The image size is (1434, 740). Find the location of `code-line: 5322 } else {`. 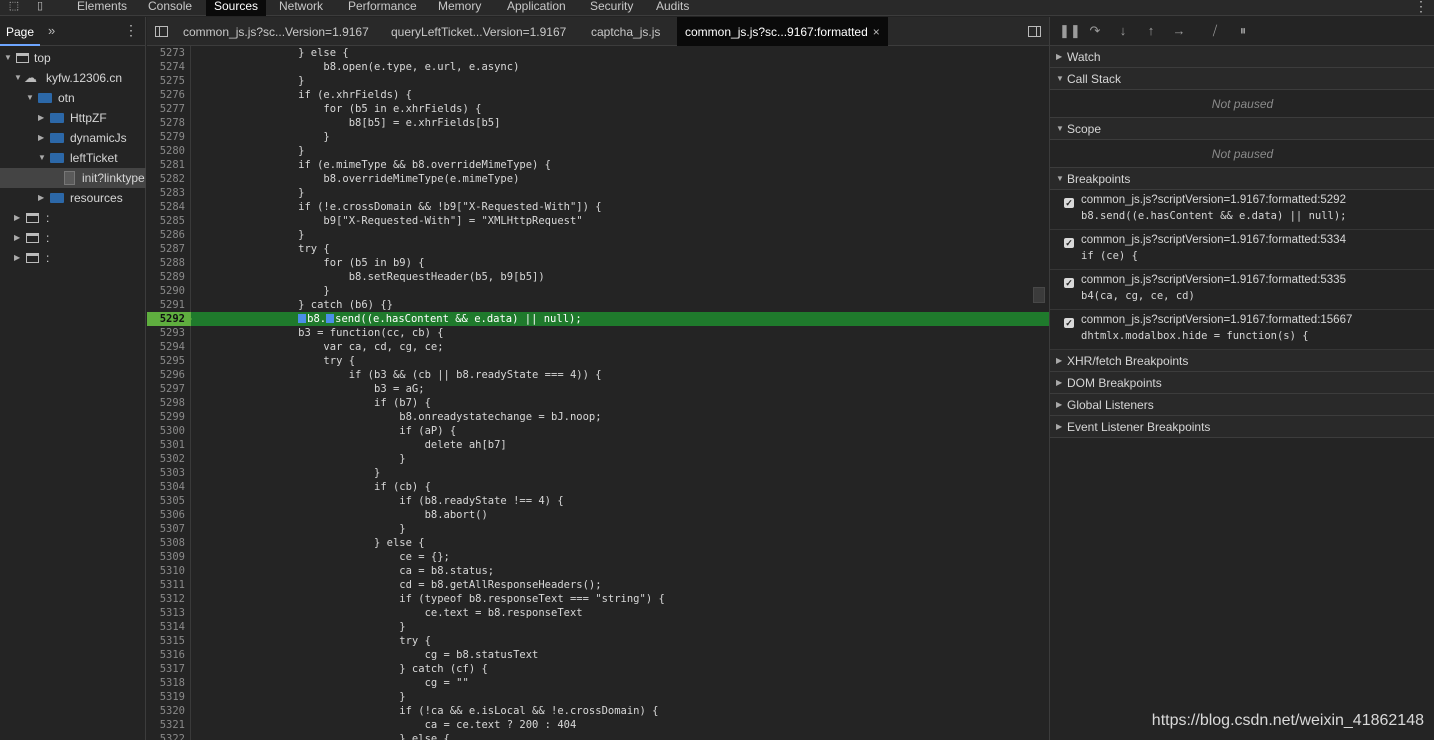

code-line: 5322 } else { is located at coordinates (598, 736).